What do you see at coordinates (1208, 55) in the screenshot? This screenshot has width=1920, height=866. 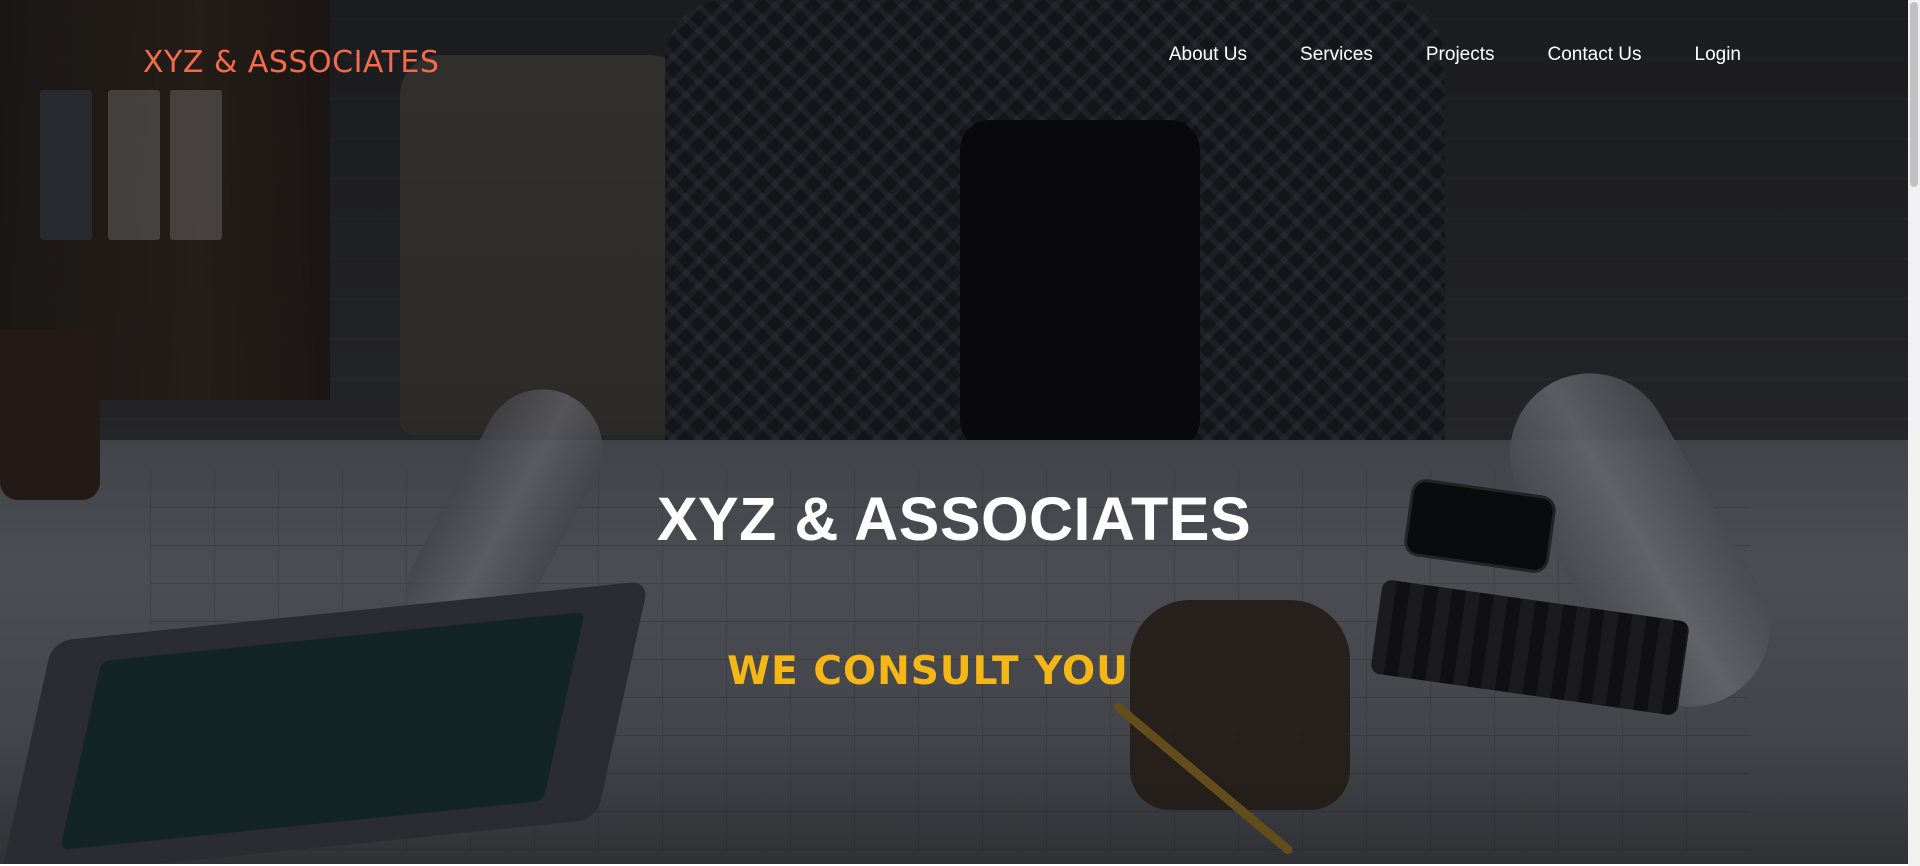 I see `nav-link-about-us: About Us` at bounding box center [1208, 55].